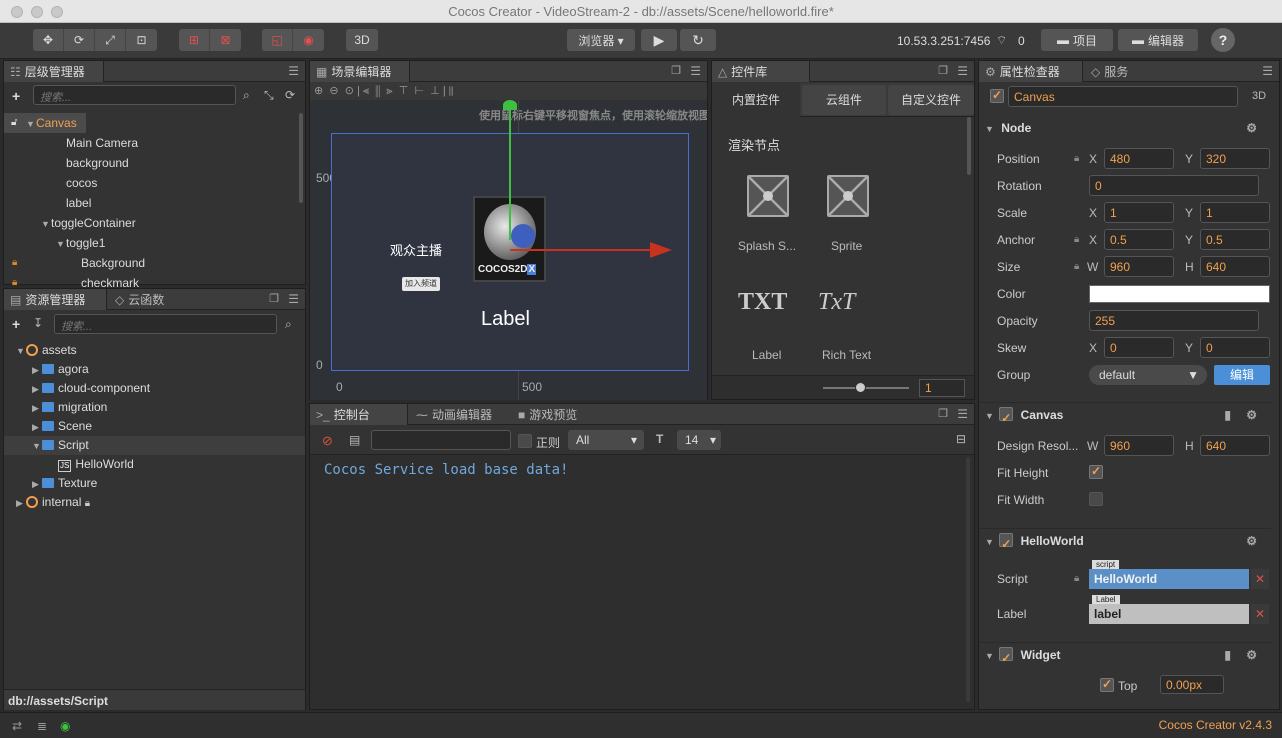 Image resolution: width=1282 pixels, height=738 pixels. I want to click on rotation-input: 0, so click(1174, 185).